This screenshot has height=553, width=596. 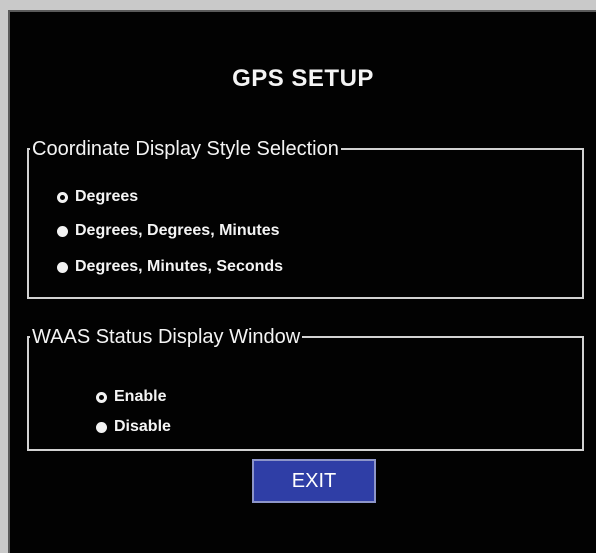 I want to click on coordinate-group-legend: Coordinate Display Style Selection, so click(x=185, y=149).